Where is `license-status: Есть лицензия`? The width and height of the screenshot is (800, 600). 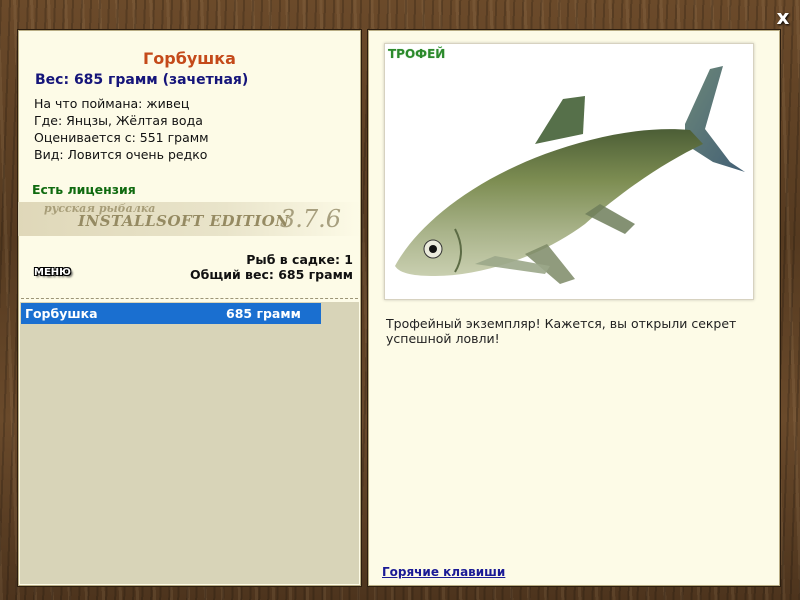 license-status: Есть лицензия is located at coordinates (84, 189).